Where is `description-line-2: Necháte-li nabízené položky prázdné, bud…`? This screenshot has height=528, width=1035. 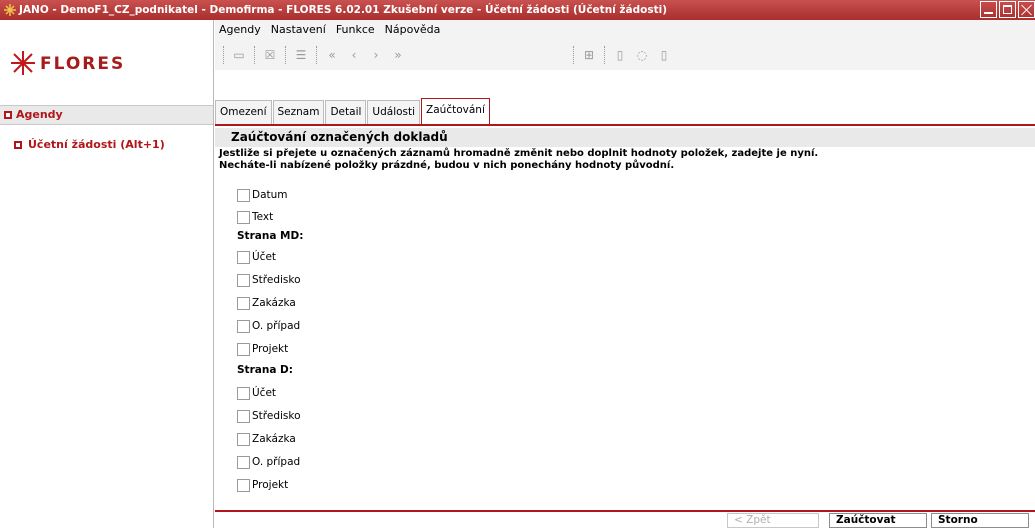 description-line-2: Necháte-li nabízené položky prázdné, bud… is located at coordinates (447, 165).